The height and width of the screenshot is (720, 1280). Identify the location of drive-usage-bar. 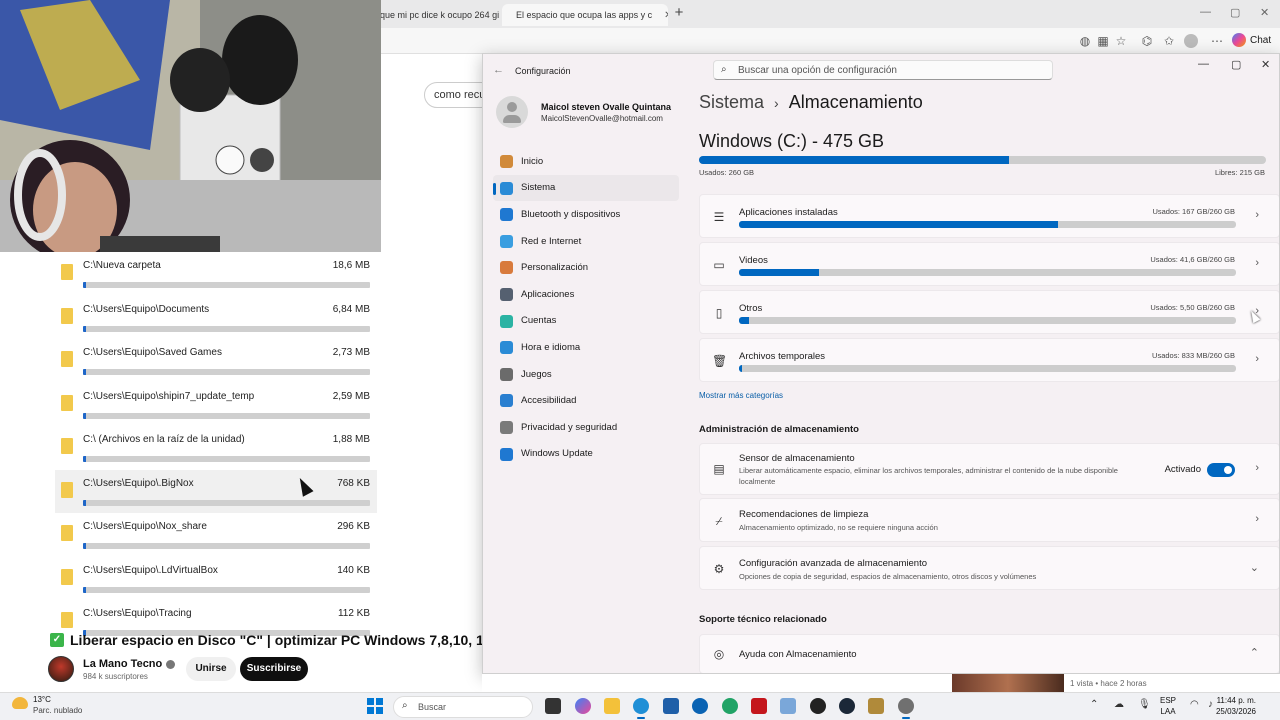
(982, 160).